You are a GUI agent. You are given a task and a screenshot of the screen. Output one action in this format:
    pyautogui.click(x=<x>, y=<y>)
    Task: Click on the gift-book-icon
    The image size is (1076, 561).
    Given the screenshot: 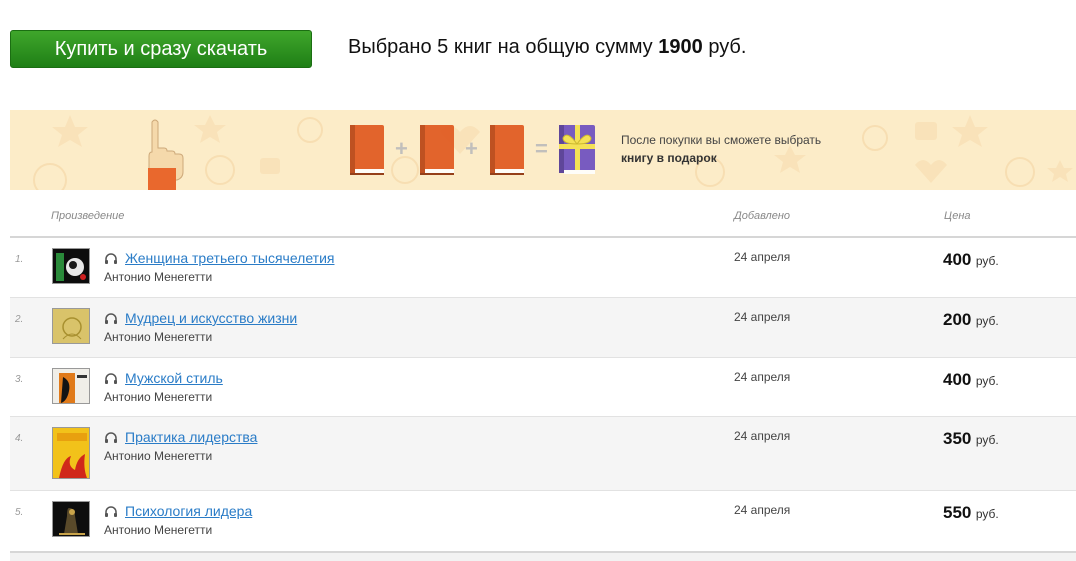 What is the action you would take?
    pyautogui.click(x=577, y=149)
    